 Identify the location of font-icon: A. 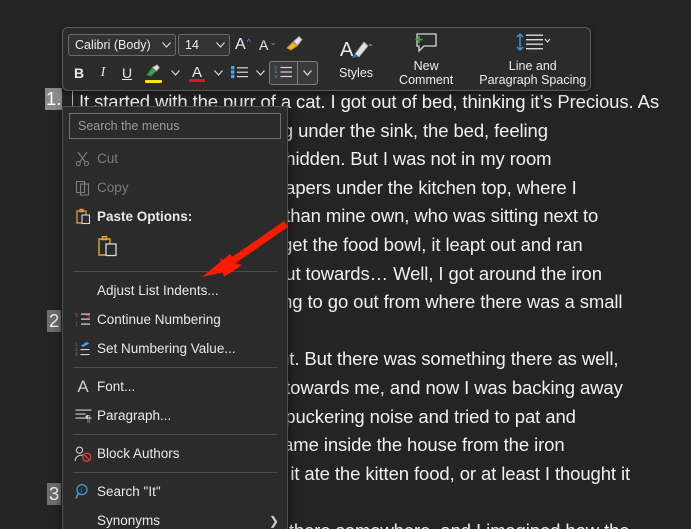
(83, 386).